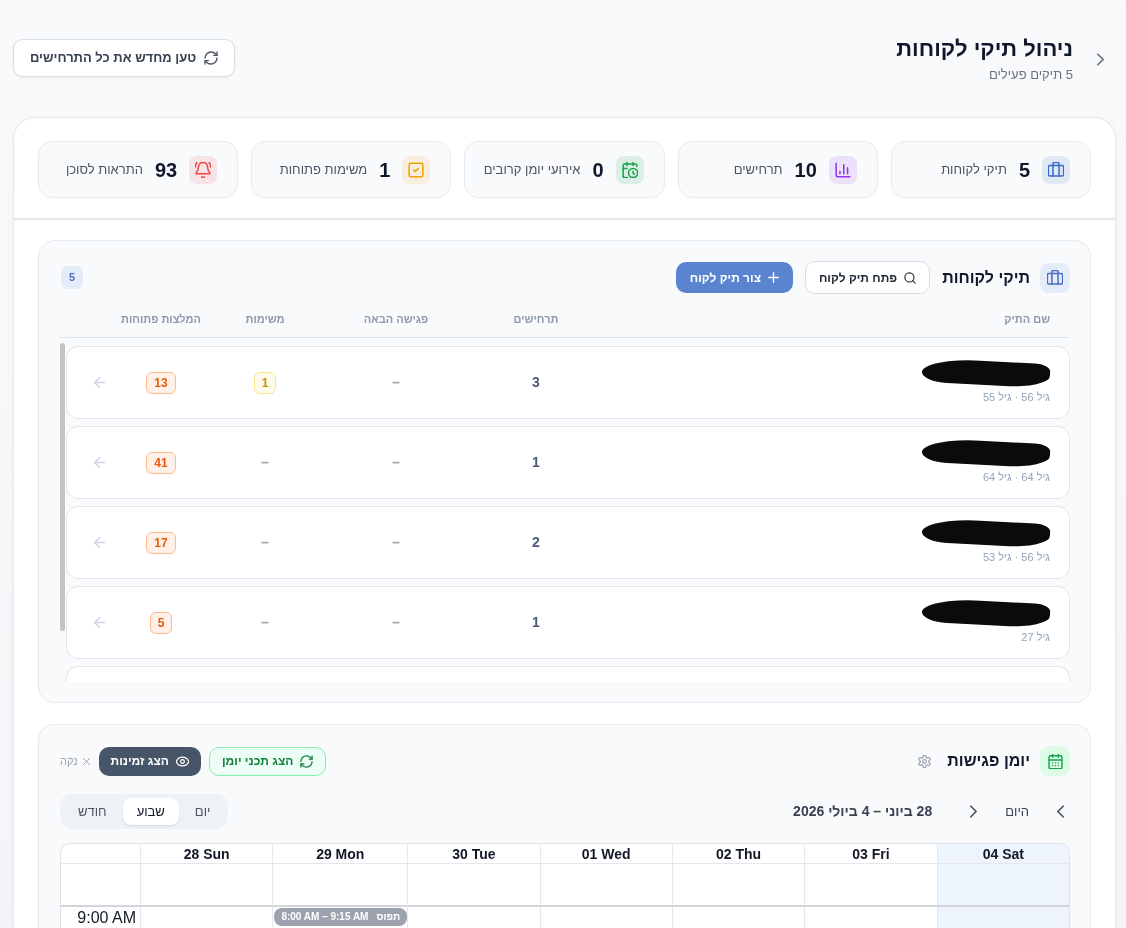 Image resolution: width=1126 pixels, height=928 pixels. What do you see at coordinates (1016, 557) in the screenshot?
I see `portfolio-ages: גיל 56 · גיל 53` at bounding box center [1016, 557].